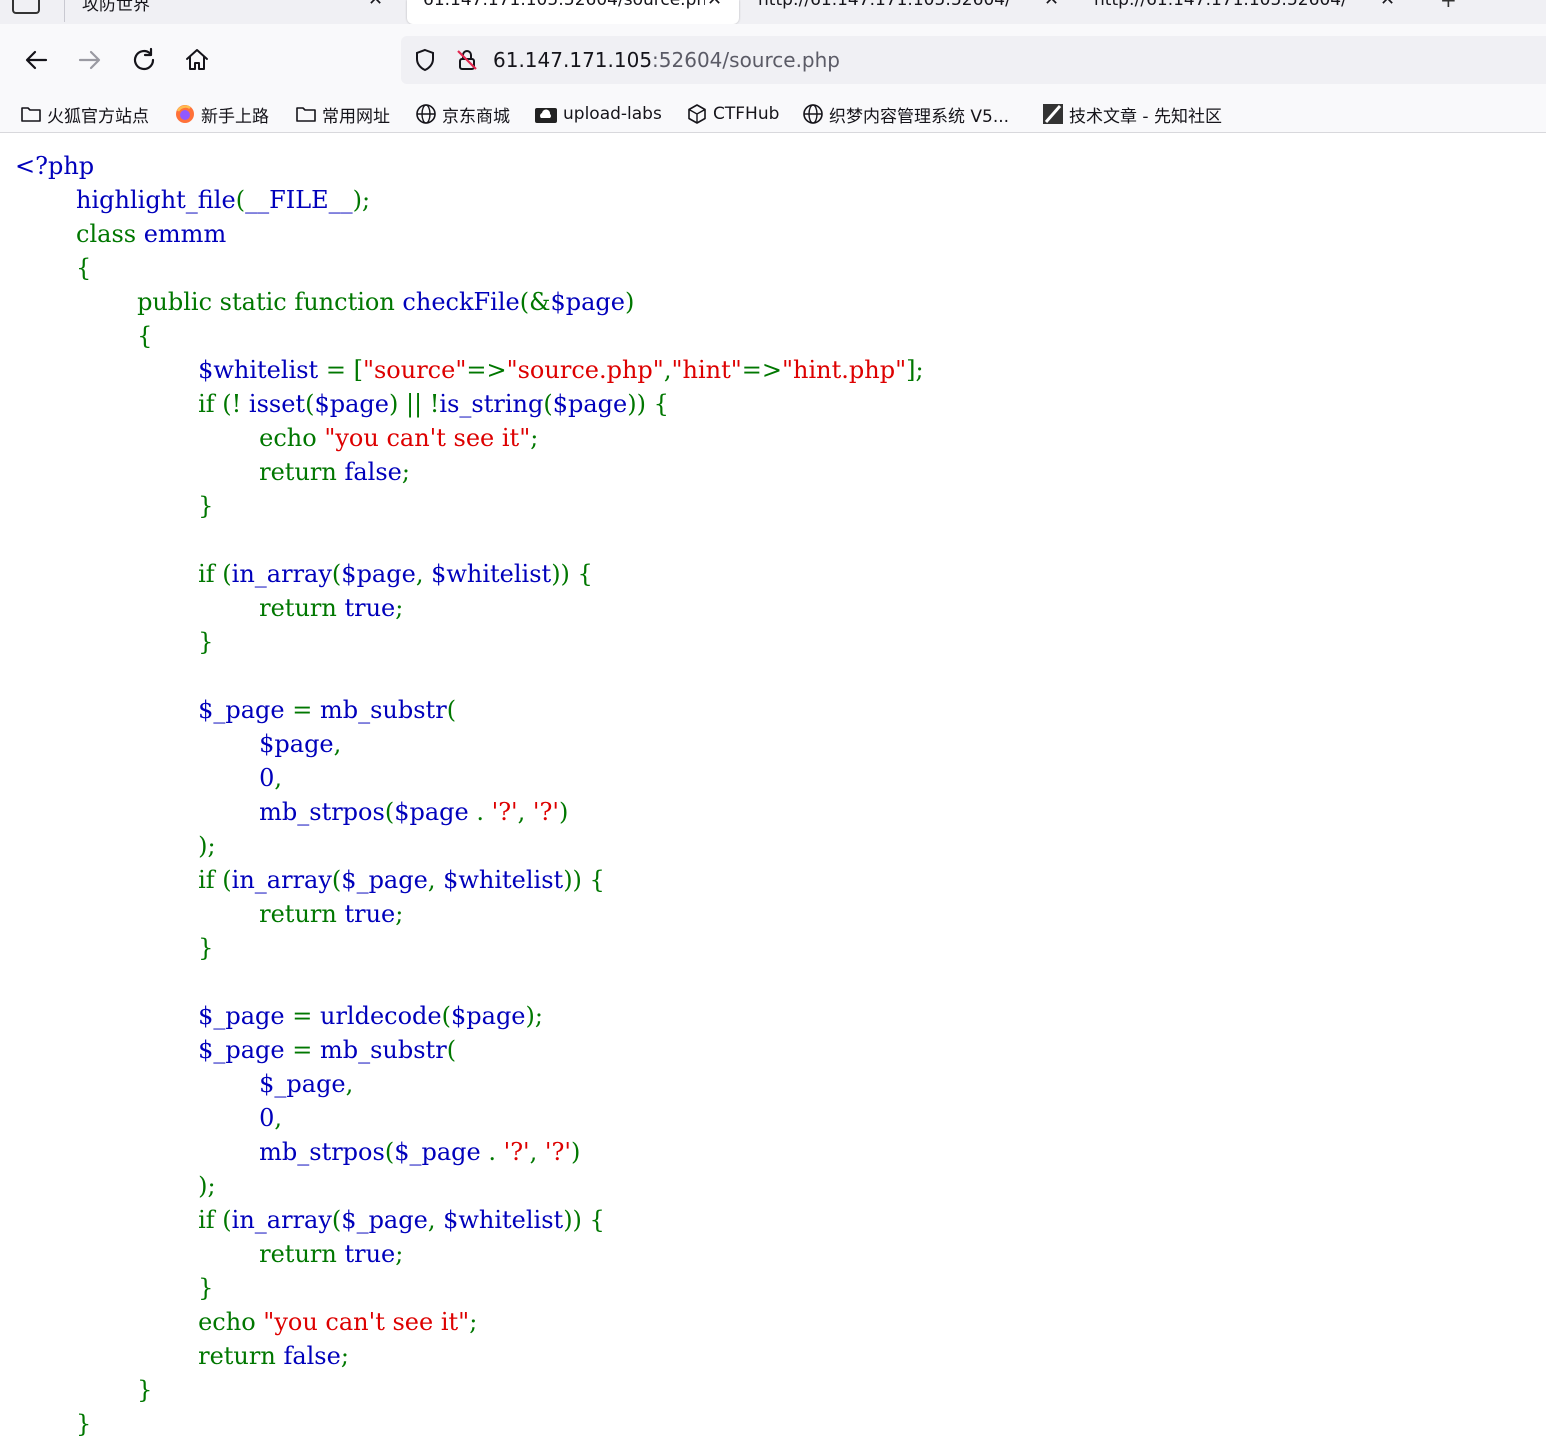 The image size is (1546, 1452). I want to click on code-token: =, so click(306, 1016).